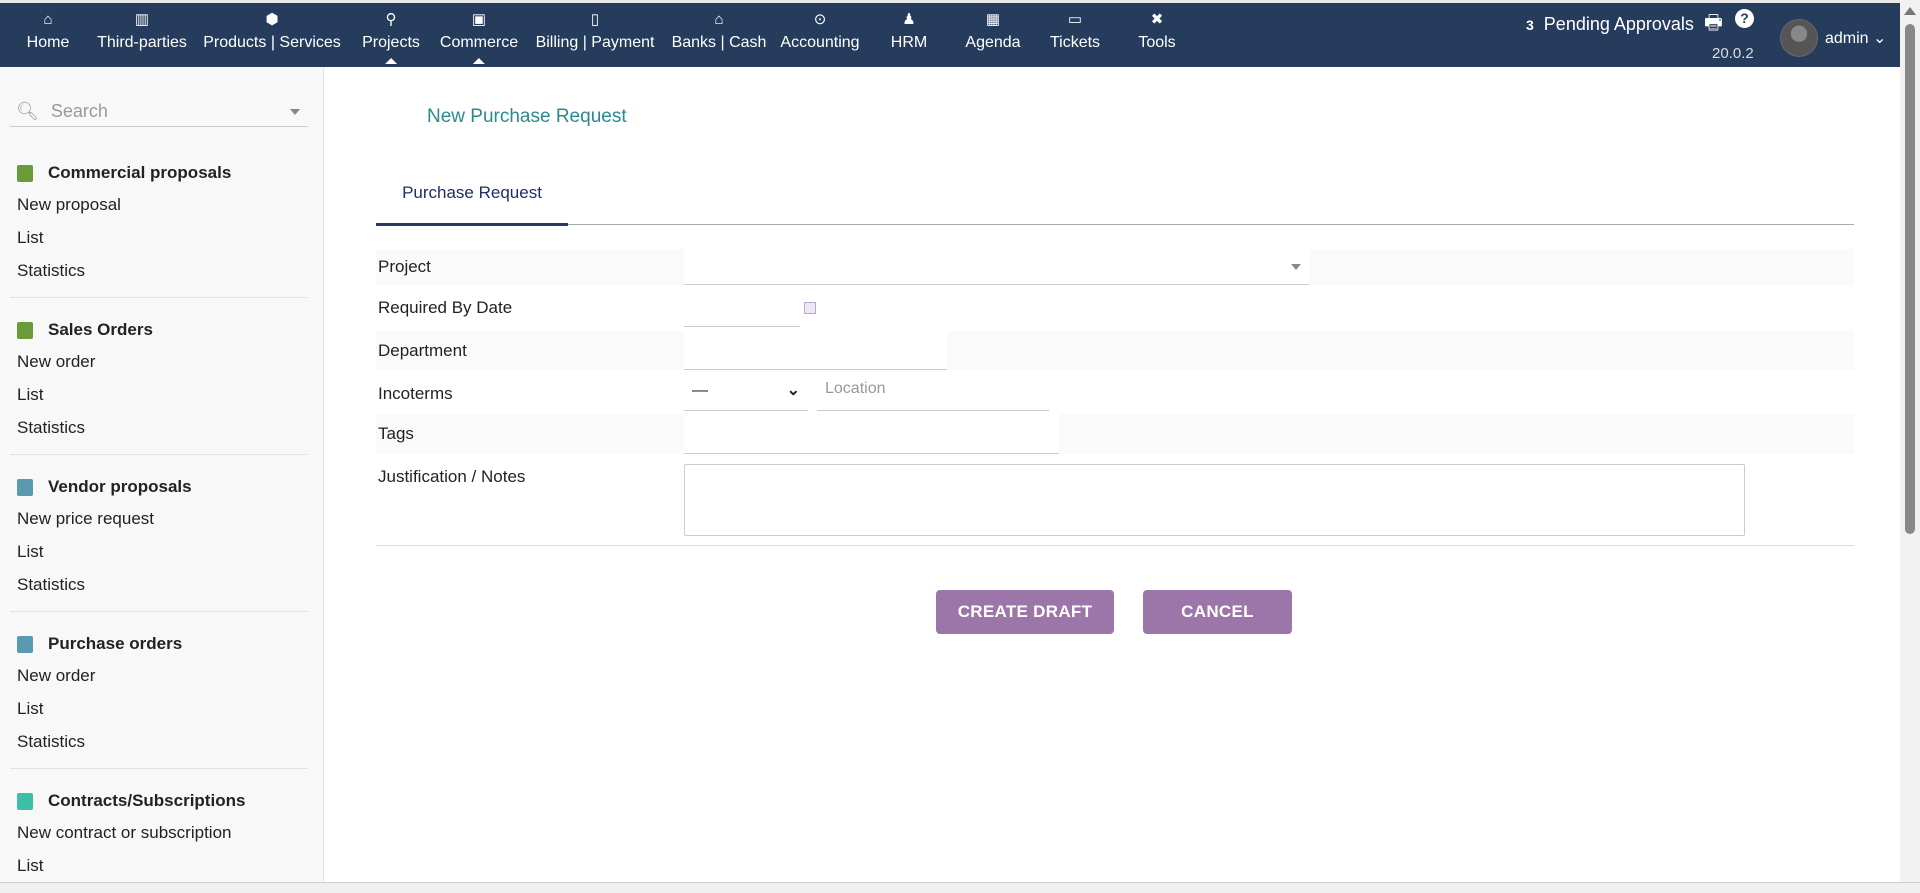 The width and height of the screenshot is (1920, 893). What do you see at coordinates (1799, 38) in the screenshot?
I see `avatar` at bounding box center [1799, 38].